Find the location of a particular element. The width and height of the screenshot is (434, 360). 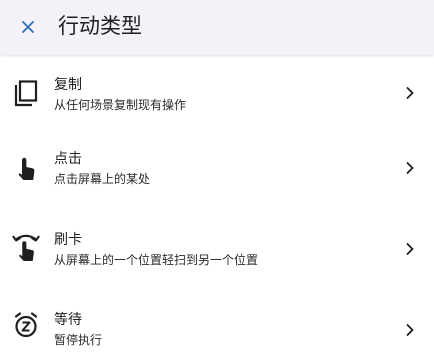

snooze-icon is located at coordinates (26, 325).